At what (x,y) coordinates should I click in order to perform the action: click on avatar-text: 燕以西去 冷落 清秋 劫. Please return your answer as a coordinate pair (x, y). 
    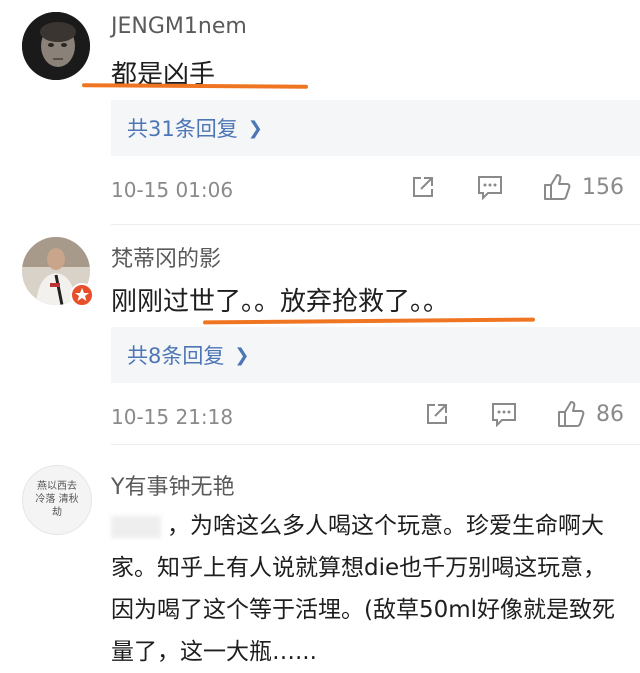
    Looking at the image, I should click on (57, 499).